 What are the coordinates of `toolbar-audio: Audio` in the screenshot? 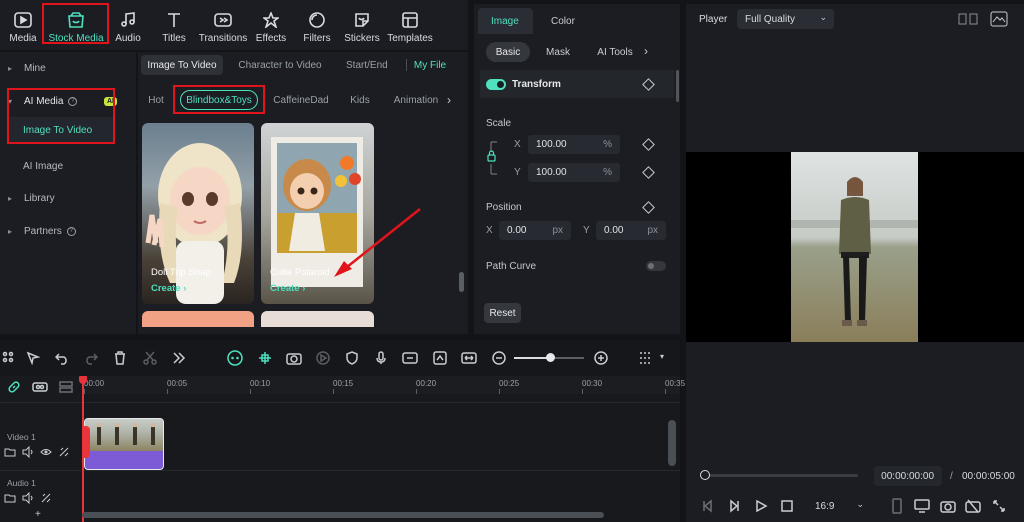 It's located at (128, 24).